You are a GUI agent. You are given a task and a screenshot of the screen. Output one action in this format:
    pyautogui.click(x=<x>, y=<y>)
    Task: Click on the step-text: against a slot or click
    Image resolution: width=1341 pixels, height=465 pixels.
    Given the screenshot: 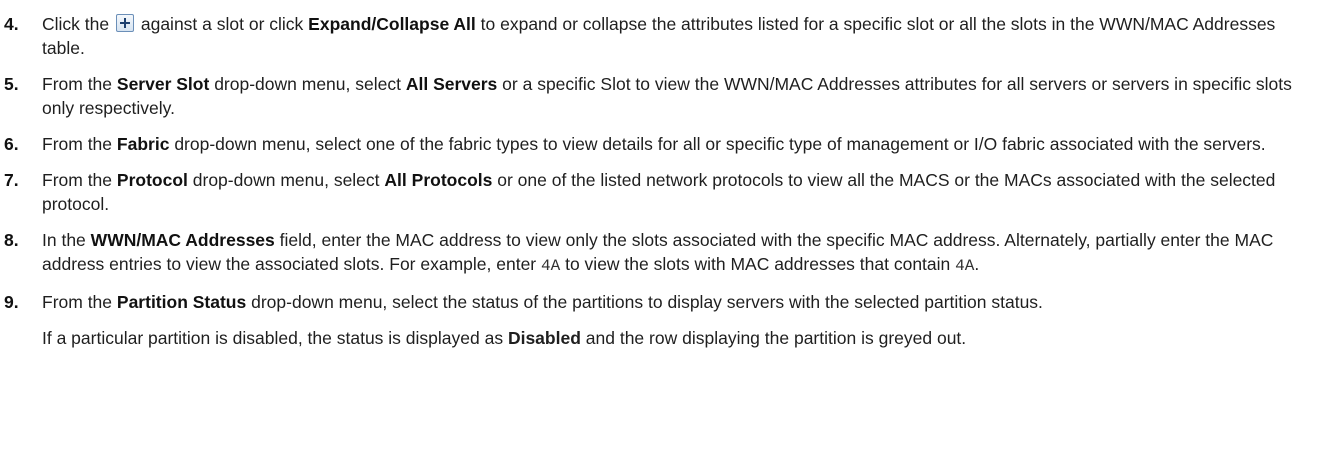 What is the action you would take?
    pyautogui.click(x=222, y=24)
    